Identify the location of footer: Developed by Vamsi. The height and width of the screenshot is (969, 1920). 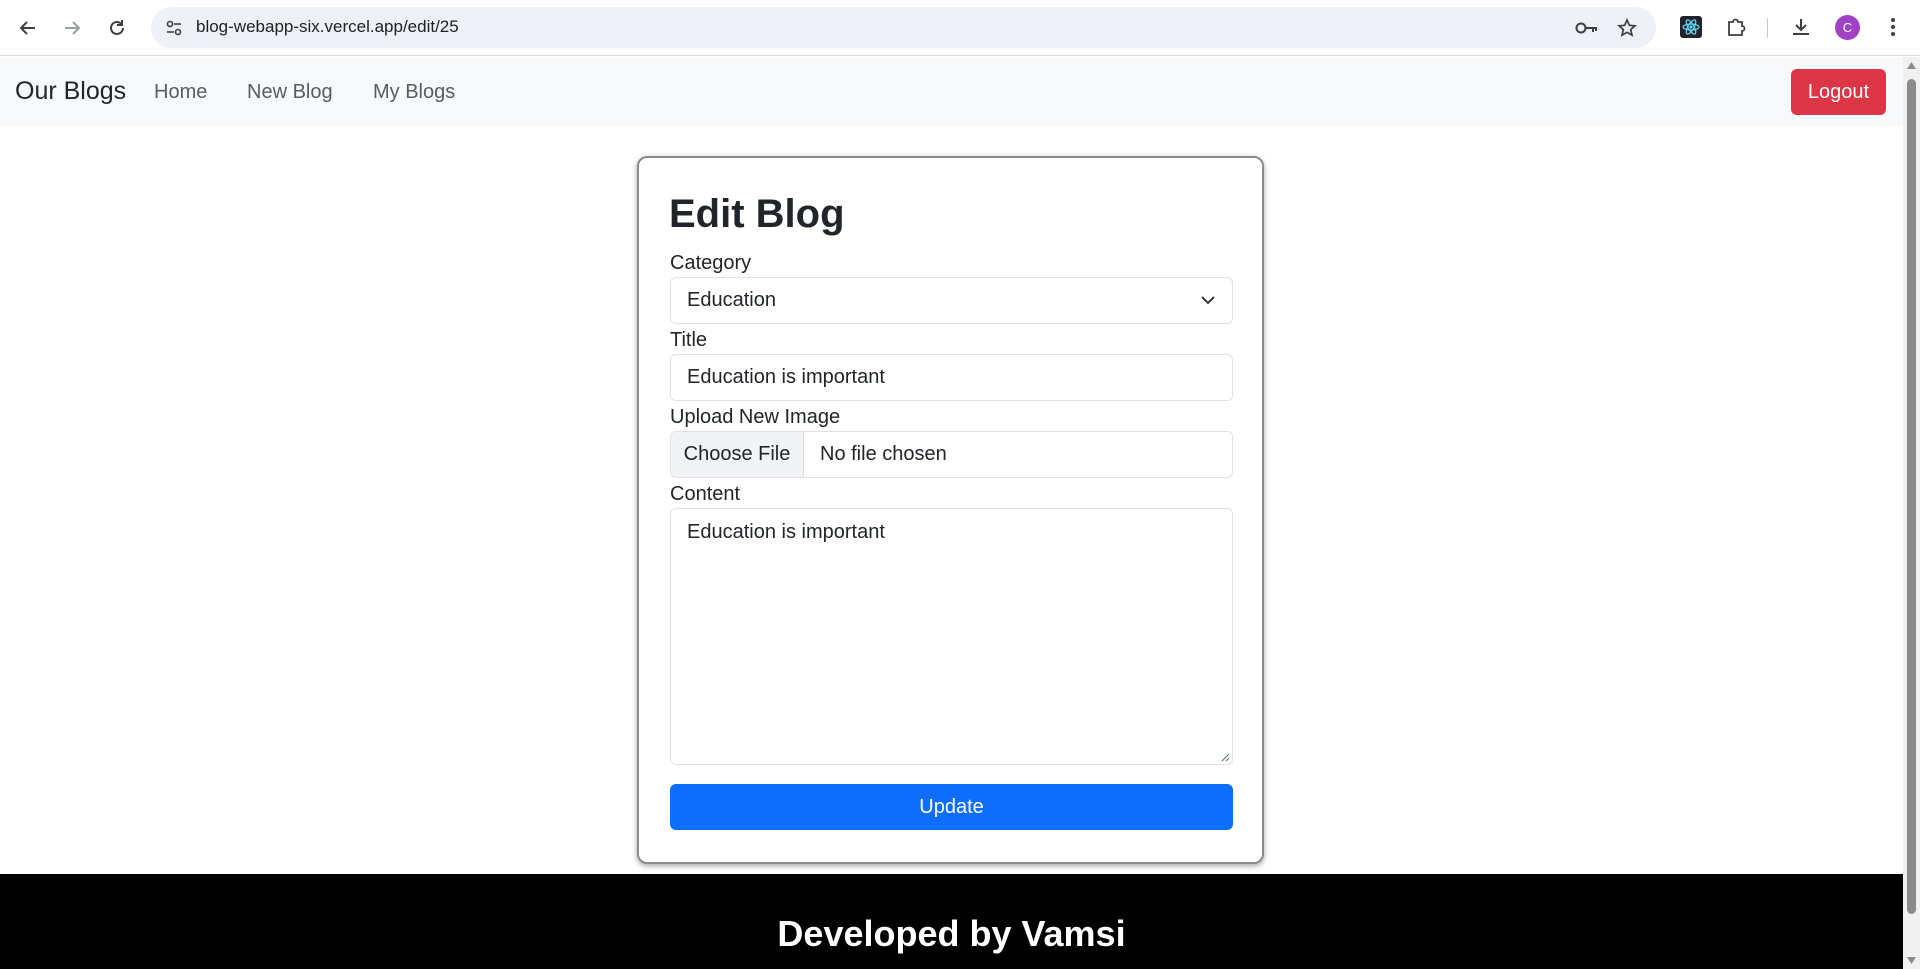
(951, 921).